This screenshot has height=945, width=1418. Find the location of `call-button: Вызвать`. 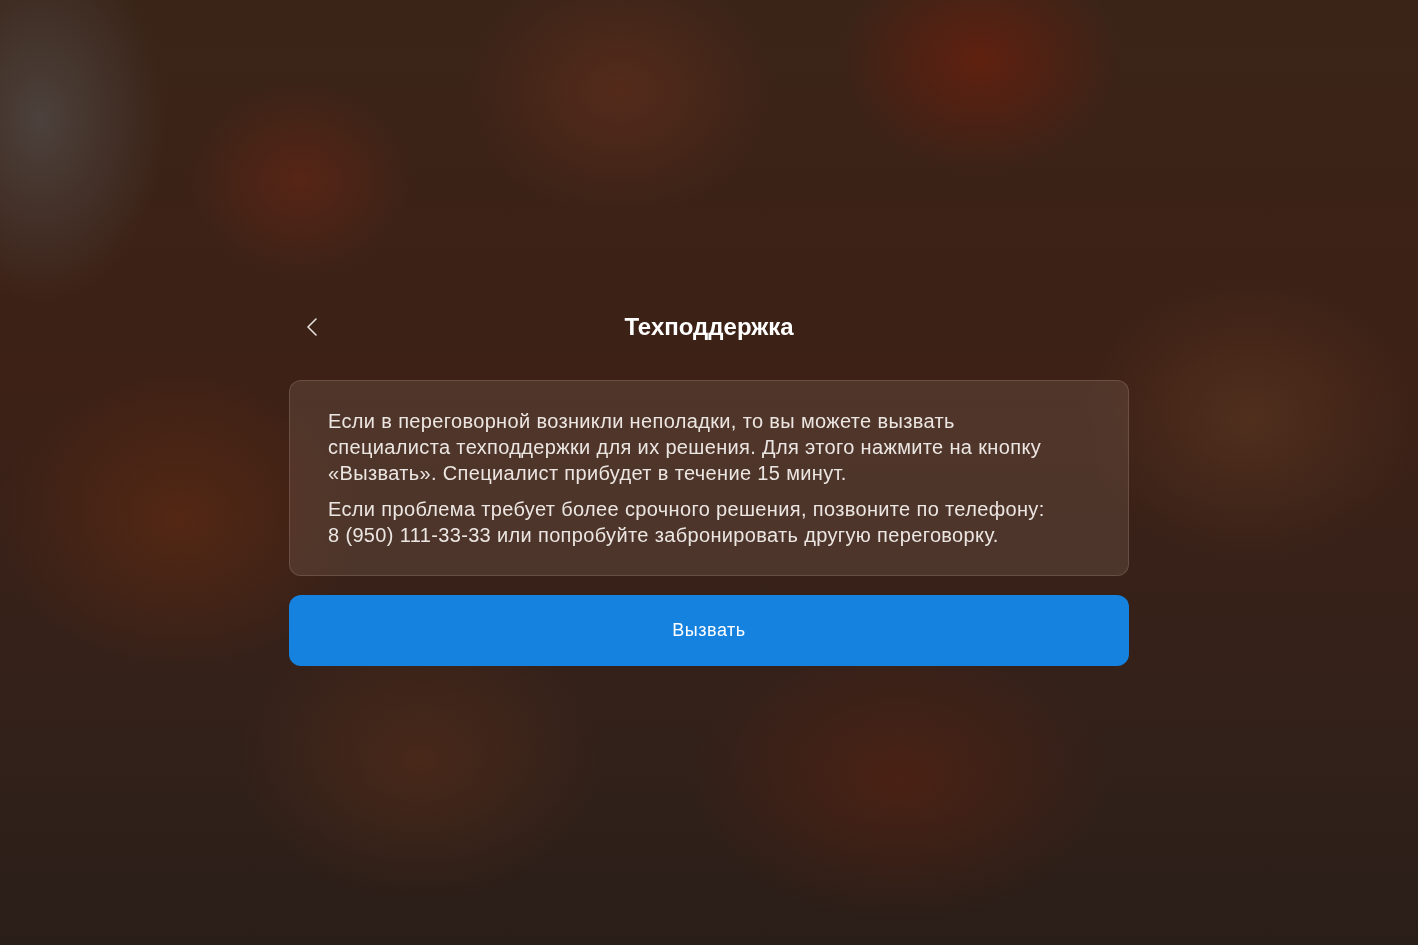

call-button: Вызвать is located at coordinates (709, 630).